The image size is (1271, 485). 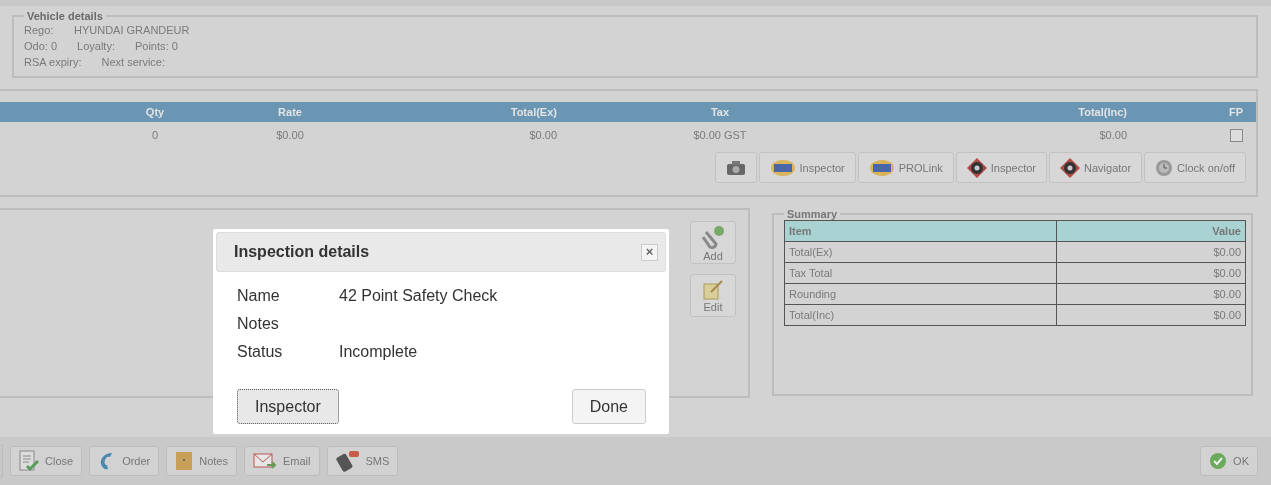 What do you see at coordinates (1096, 167) in the screenshot?
I see `toolbar-button: Navigator` at bounding box center [1096, 167].